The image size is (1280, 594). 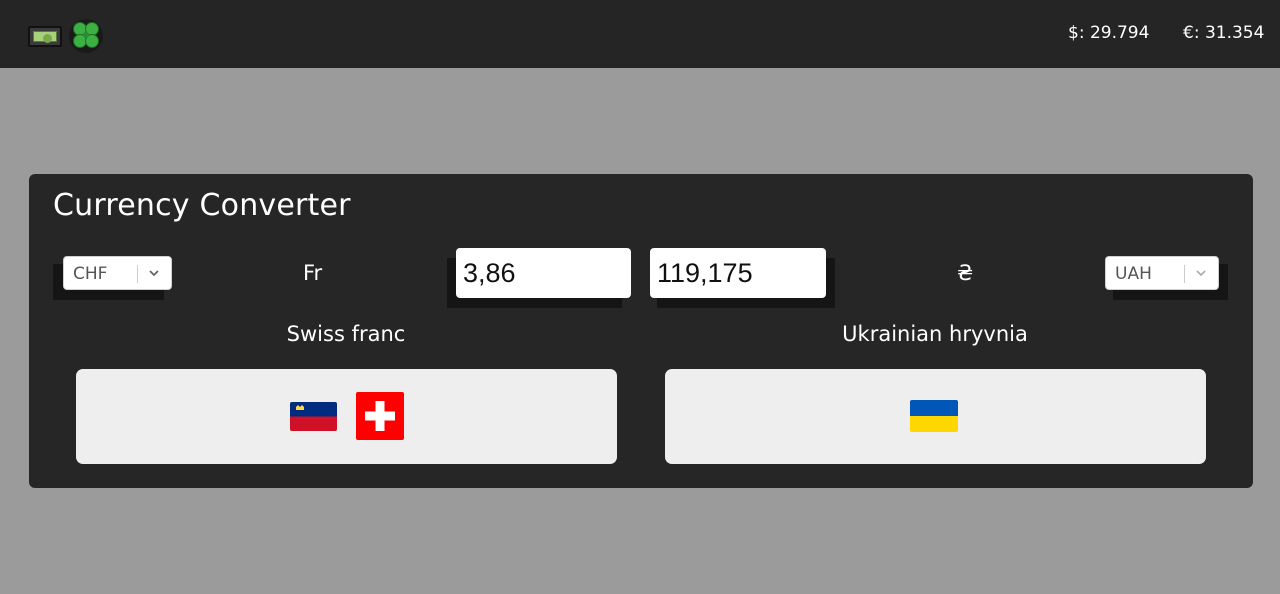 What do you see at coordinates (346, 416) in the screenshot?
I see `from-flags-card` at bounding box center [346, 416].